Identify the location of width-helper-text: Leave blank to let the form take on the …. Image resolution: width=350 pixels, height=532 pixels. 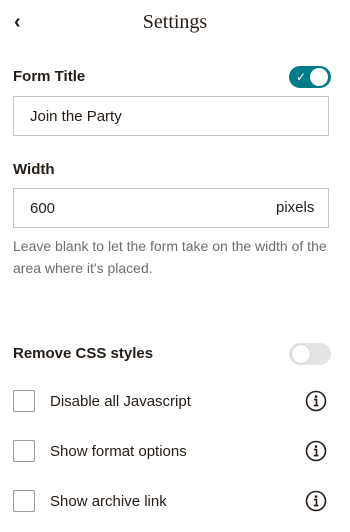
(170, 257).